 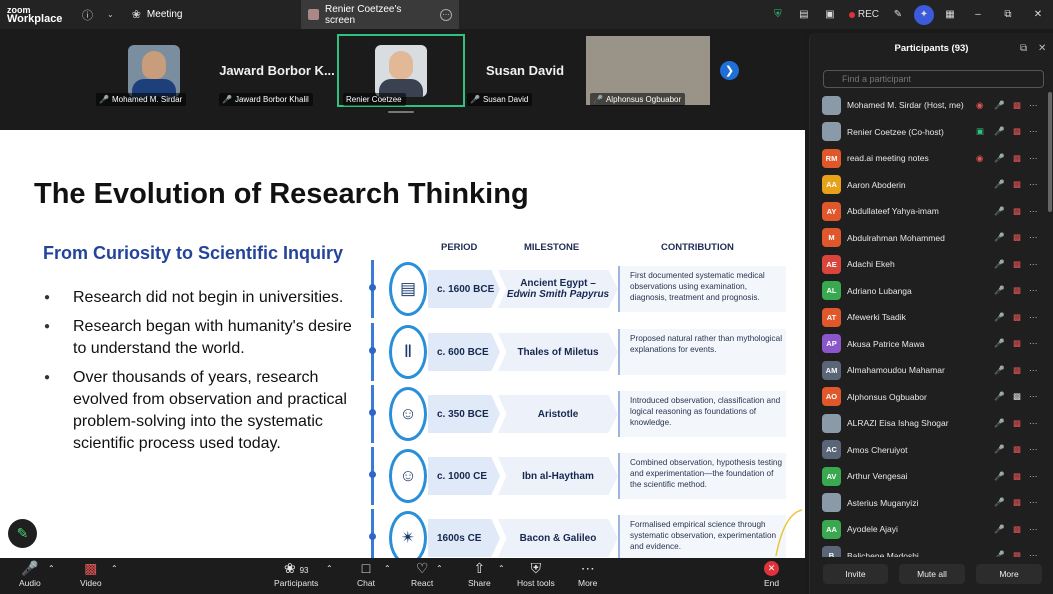 I want to click on mute-all-button: Mute all, so click(x=932, y=574).